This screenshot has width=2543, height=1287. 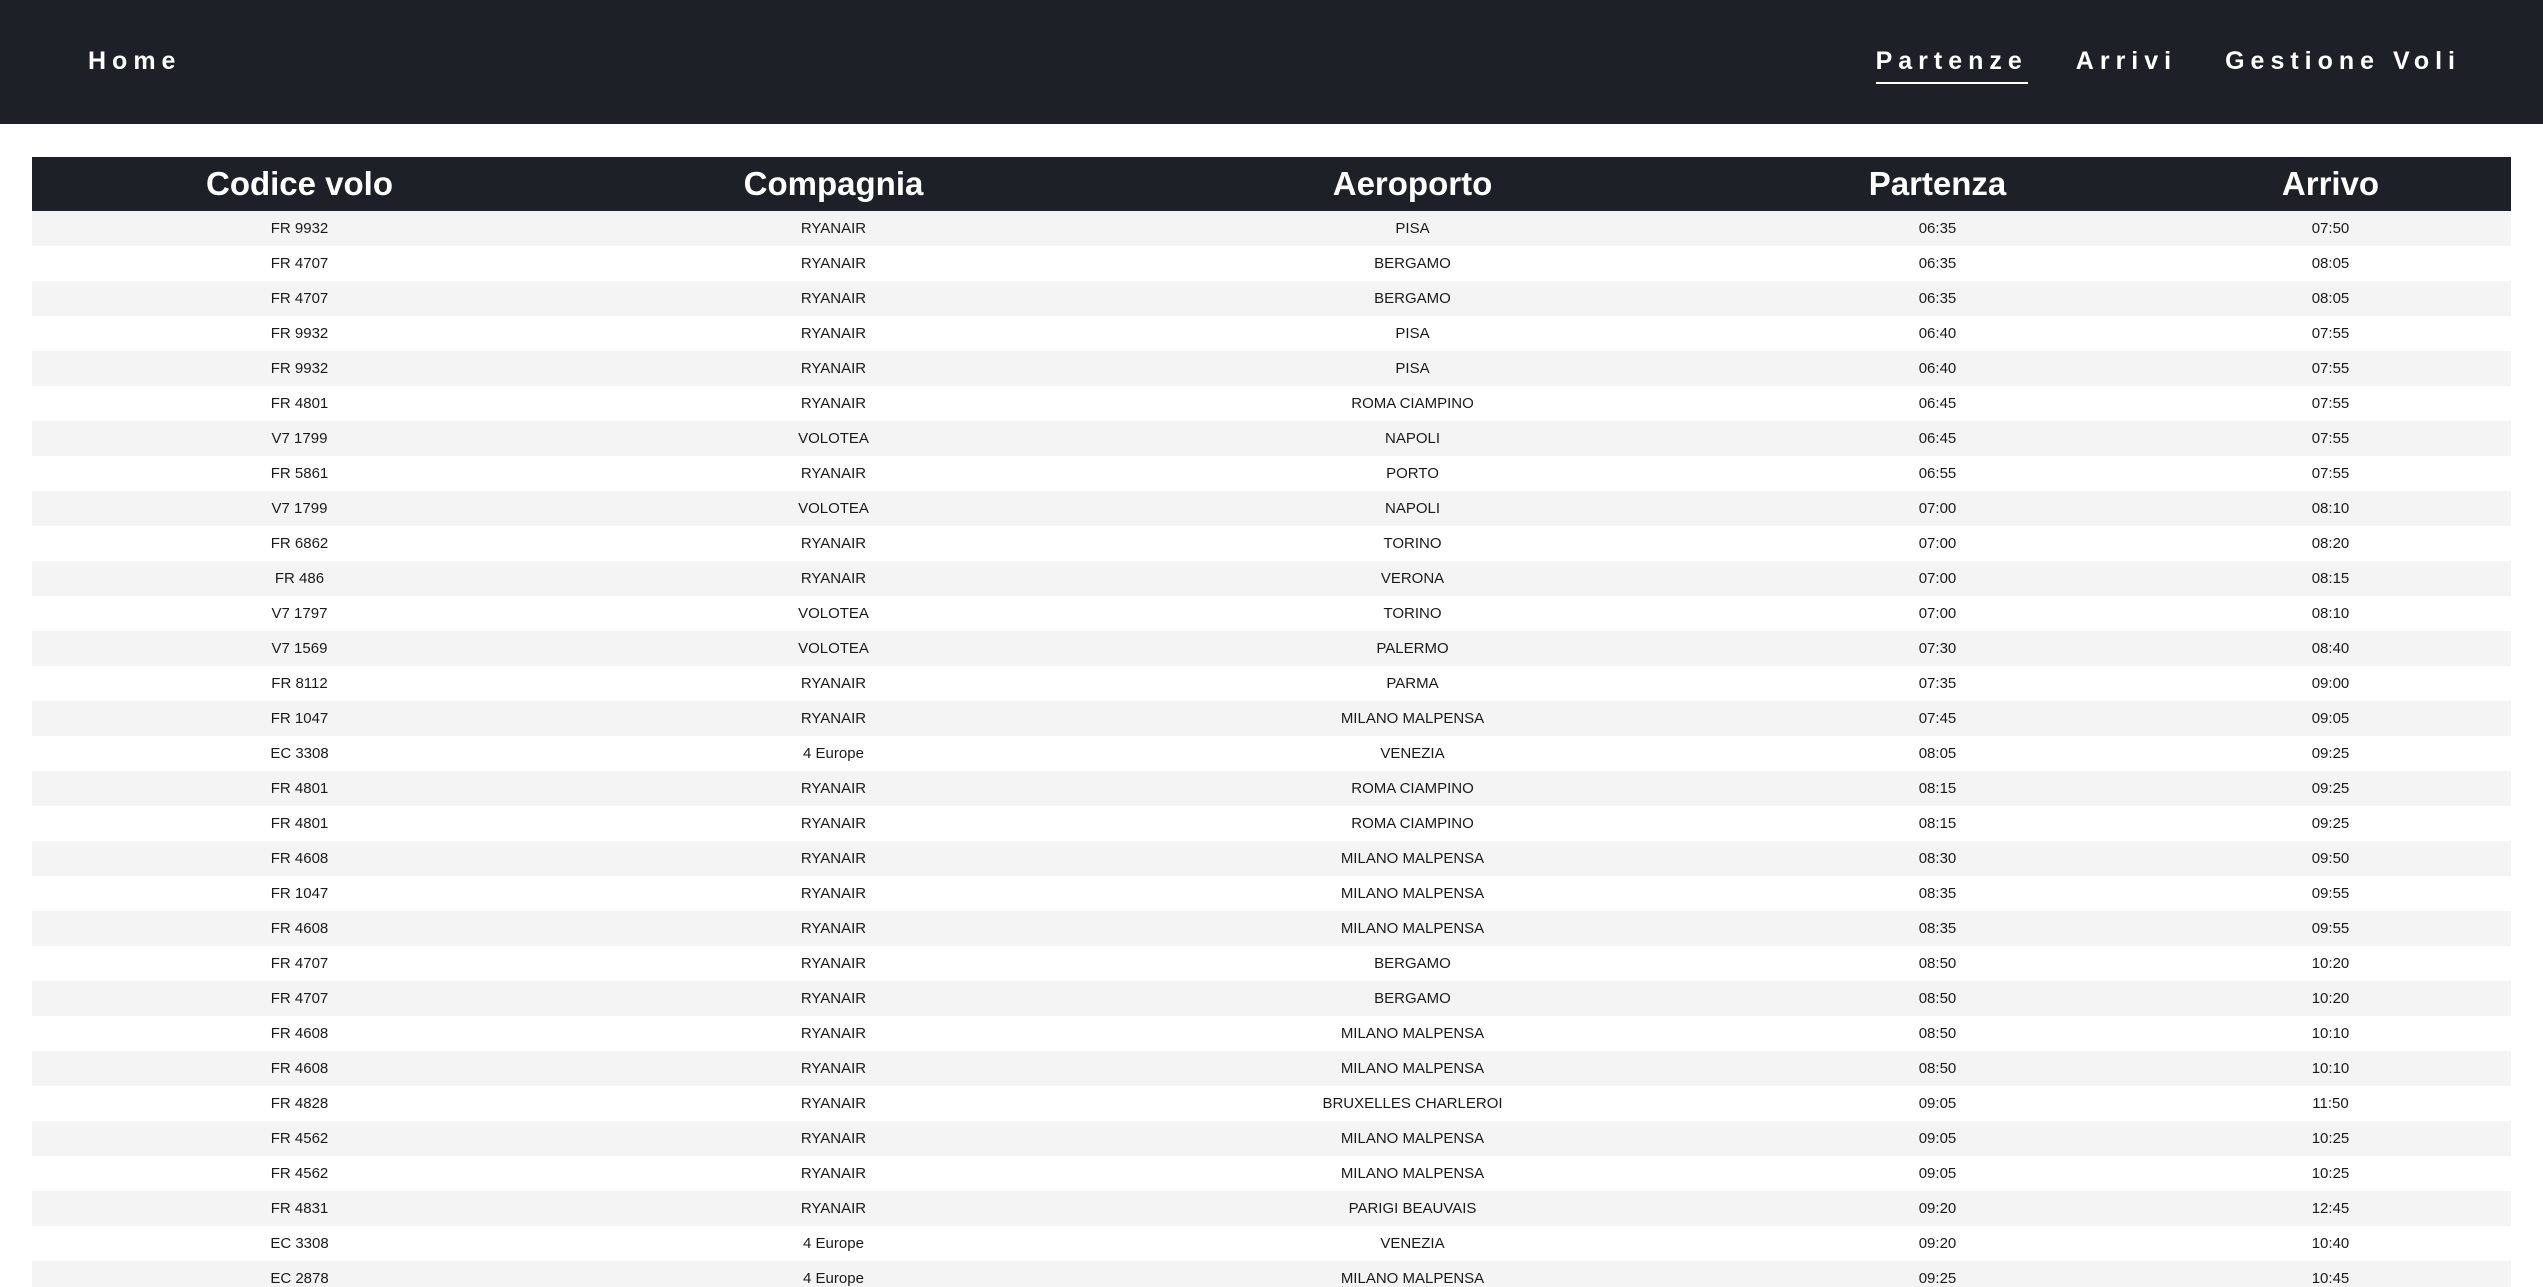 I want to click on table-row: FR 4707 RYANAIR BERGAMO 06:35 08:05, so click(x=1271, y=263).